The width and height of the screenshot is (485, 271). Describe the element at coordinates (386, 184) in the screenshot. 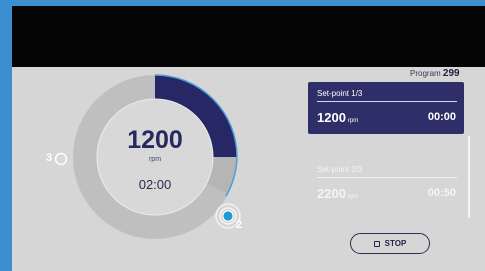

I see `setpoint-card-2: Set-point 2/3 2200 rpm 00:50` at that location.